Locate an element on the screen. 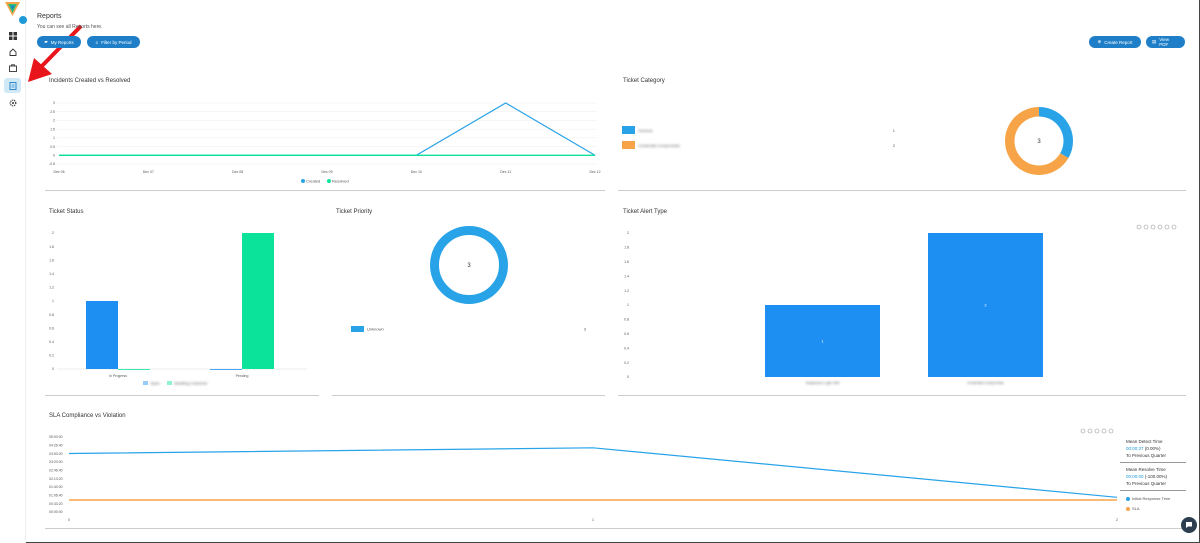  menu-icon is located at coordinates (1174, 227).